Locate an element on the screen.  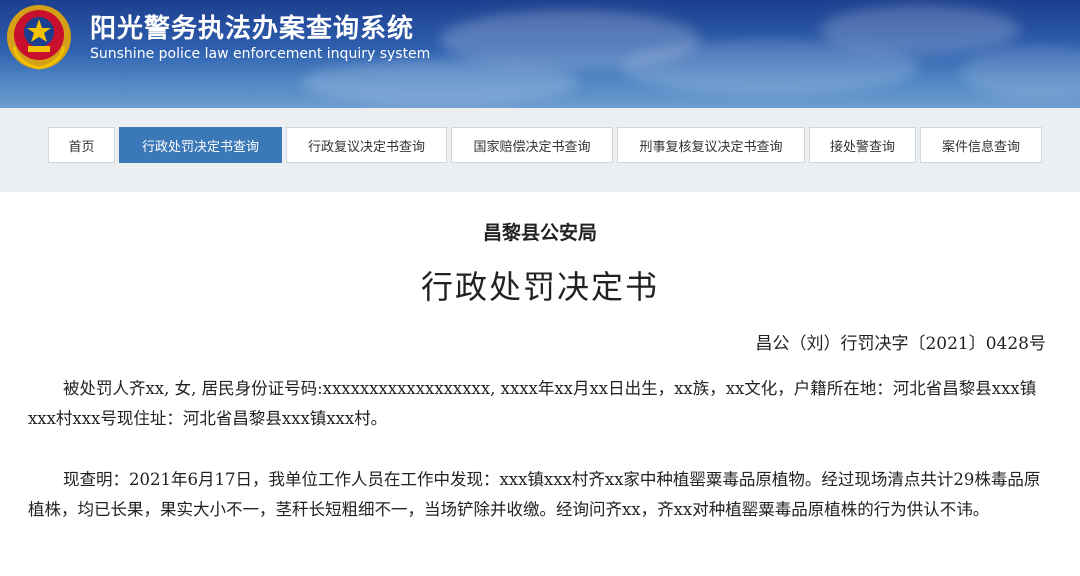
nav-police-dispatch-query: 接处警查询 is located at coordinates (862, 145).